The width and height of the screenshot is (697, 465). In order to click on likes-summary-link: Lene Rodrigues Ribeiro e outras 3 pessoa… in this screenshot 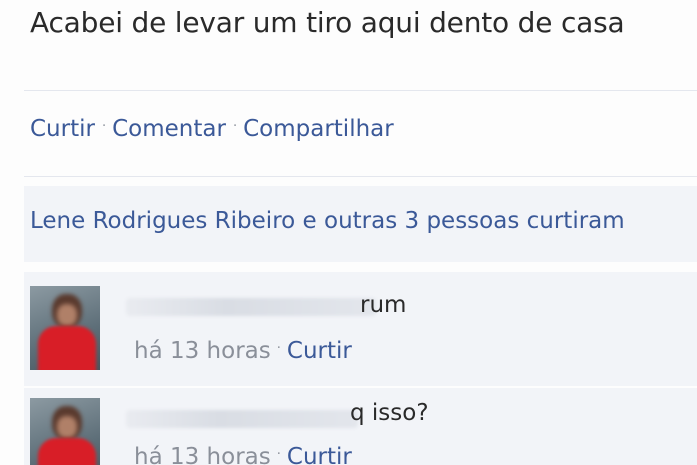, I will do `click(327, 221)`.